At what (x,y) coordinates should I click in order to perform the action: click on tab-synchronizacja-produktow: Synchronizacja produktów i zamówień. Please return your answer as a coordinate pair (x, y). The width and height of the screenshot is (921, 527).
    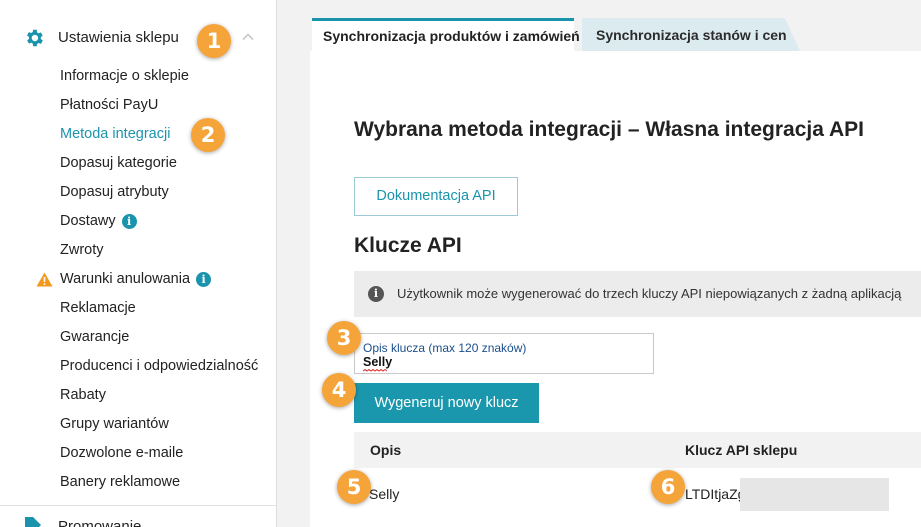
    Looking at the image, I should click on (446, 34).